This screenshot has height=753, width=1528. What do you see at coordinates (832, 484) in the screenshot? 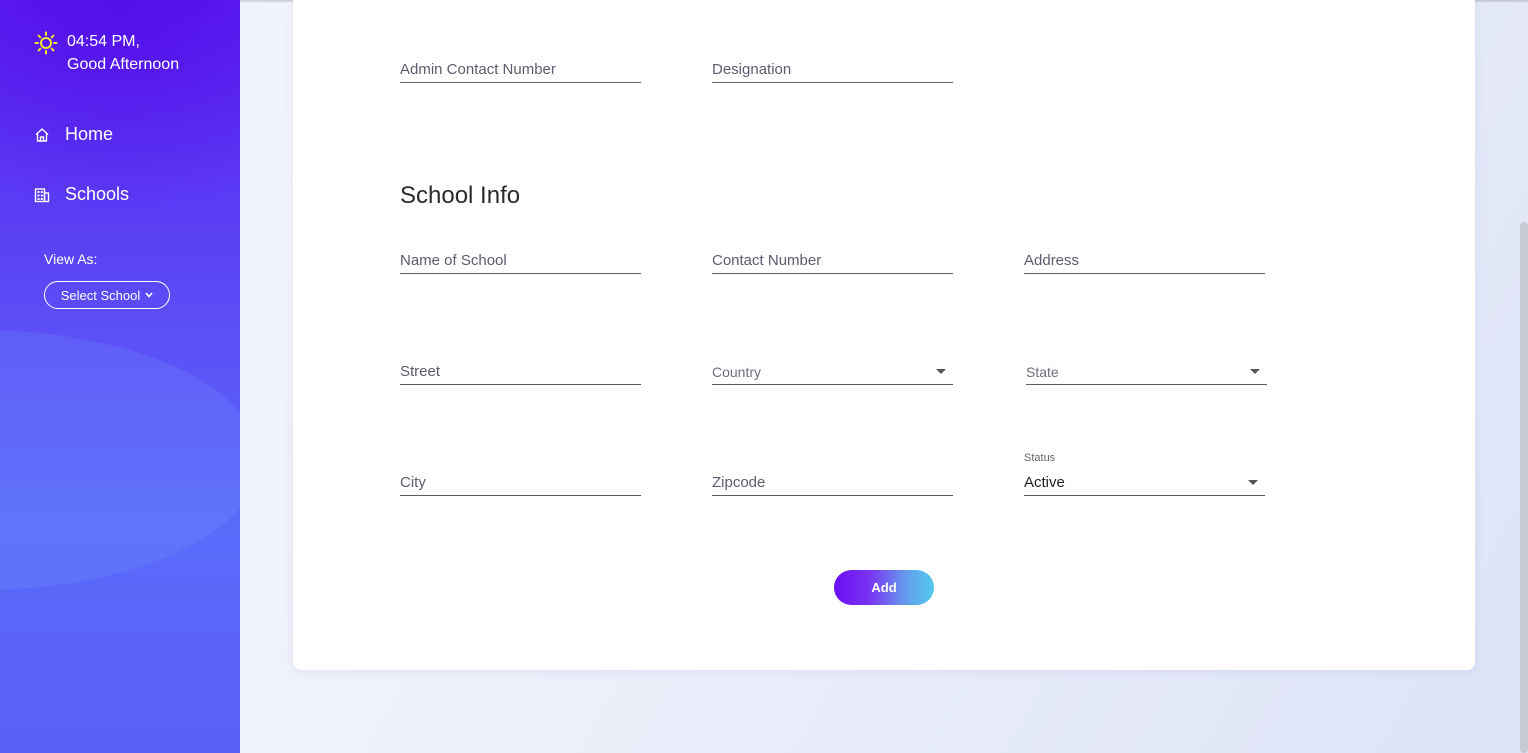
I see `zipcode-field: Zipcode` at bounding box center [832, 484].